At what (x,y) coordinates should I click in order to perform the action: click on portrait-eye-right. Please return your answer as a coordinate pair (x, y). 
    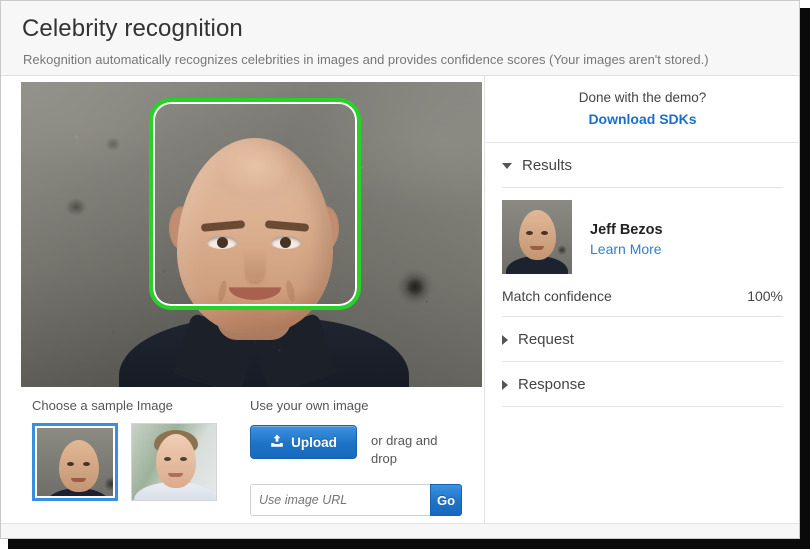
    Looking at the image, I should click on (286, 242).